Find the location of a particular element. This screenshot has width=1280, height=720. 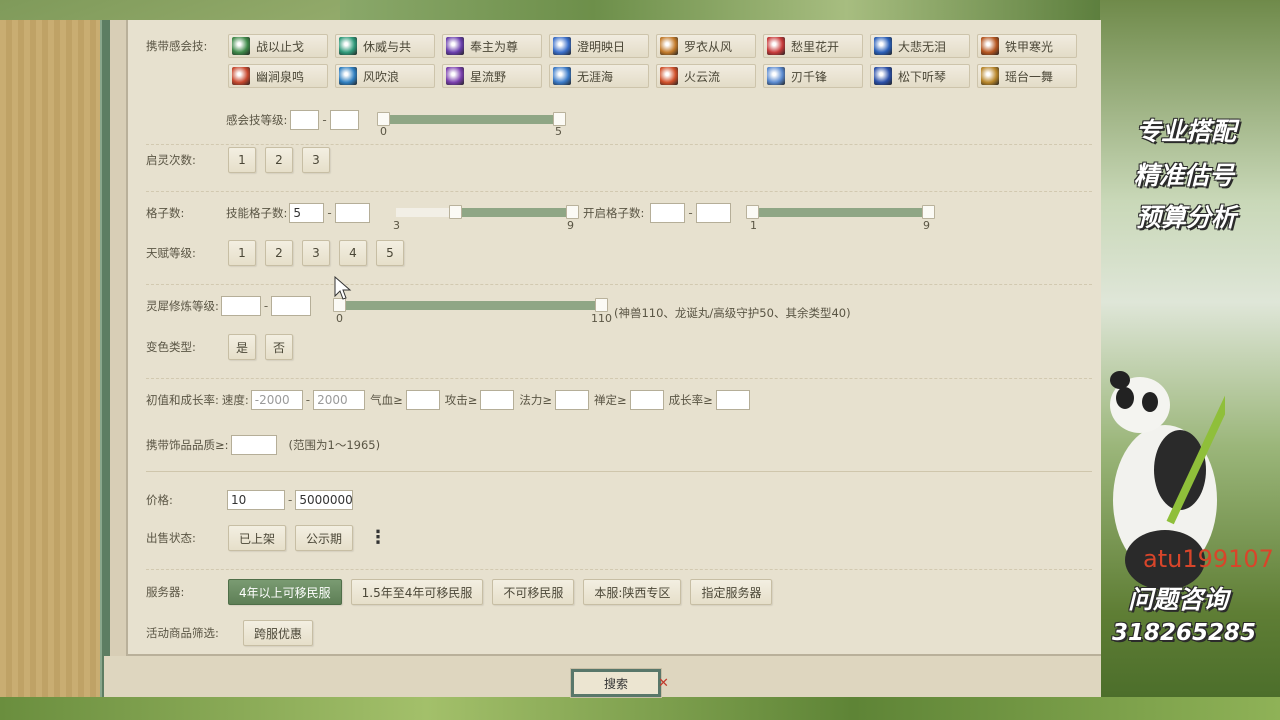

skill-button: 澄明映日 is located at coordinates (599, 46).